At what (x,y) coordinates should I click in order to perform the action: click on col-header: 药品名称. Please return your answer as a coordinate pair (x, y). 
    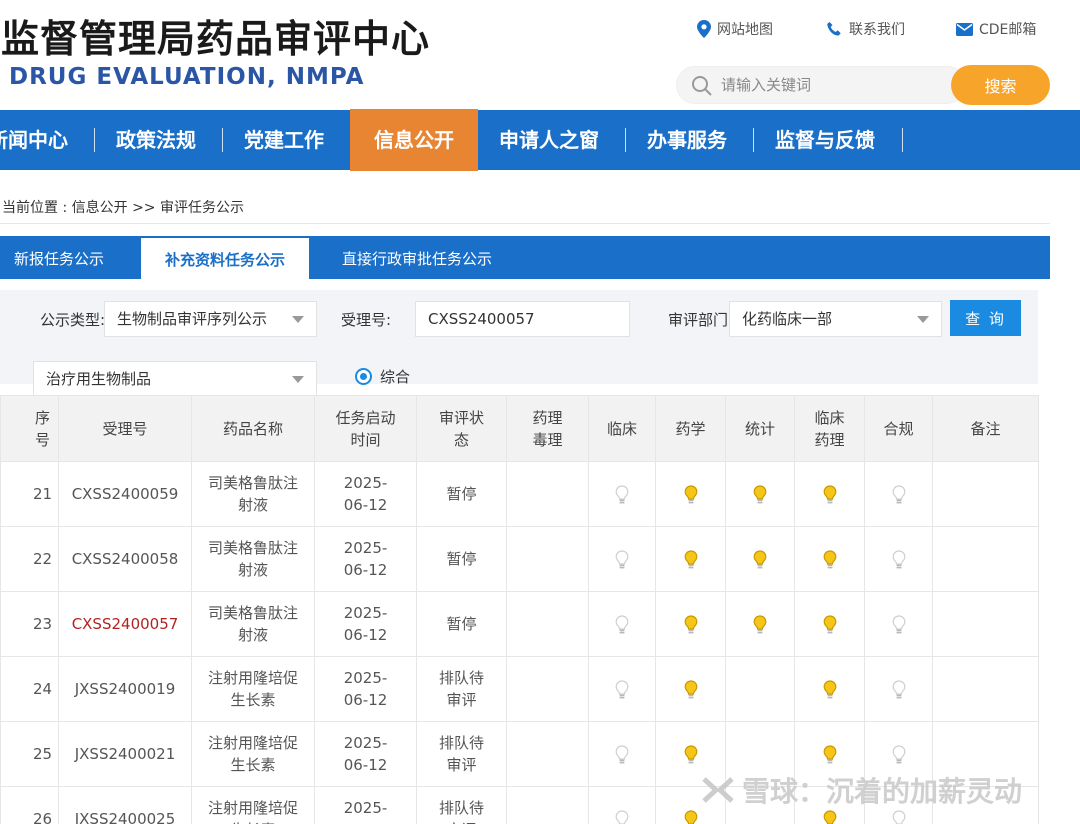
    Looking at the image, I should click on (253, 428).